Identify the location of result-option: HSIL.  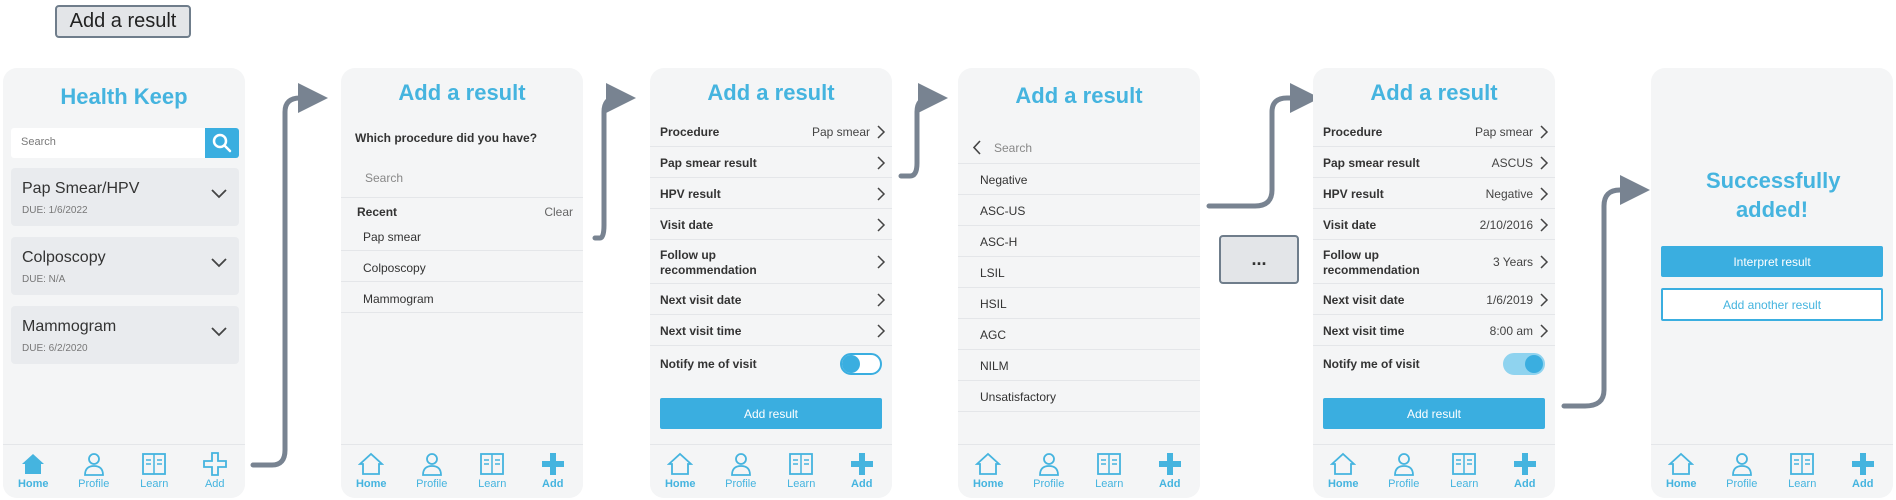
(1079, 303).